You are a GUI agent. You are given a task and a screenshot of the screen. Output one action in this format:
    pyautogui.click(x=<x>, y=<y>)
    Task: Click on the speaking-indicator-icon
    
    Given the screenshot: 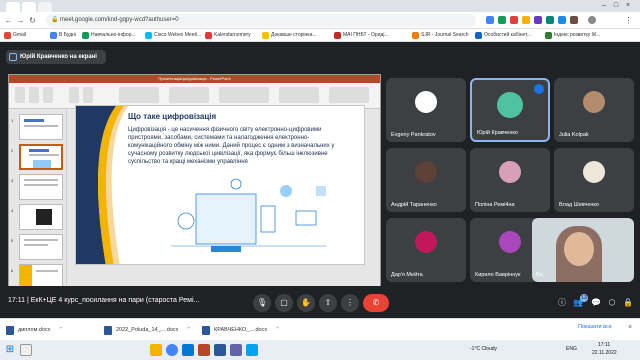 What is the action you would take?
    pyautogui.click(x=539, y=89)
    